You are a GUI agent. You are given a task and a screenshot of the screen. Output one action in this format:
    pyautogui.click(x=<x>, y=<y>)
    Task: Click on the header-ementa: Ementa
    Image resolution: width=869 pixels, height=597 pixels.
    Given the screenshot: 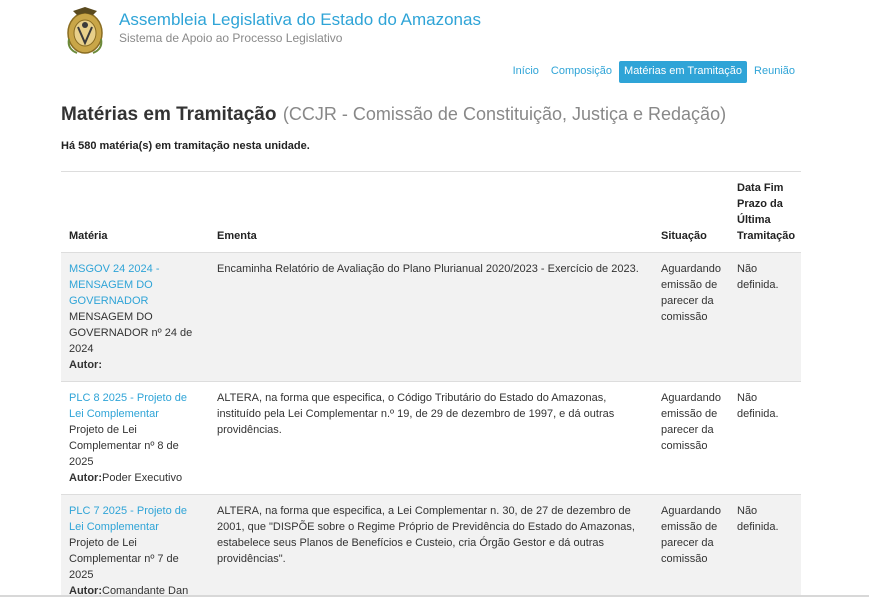 What is the action you would take?
    pyautogui.click(x=431, y=212)
    